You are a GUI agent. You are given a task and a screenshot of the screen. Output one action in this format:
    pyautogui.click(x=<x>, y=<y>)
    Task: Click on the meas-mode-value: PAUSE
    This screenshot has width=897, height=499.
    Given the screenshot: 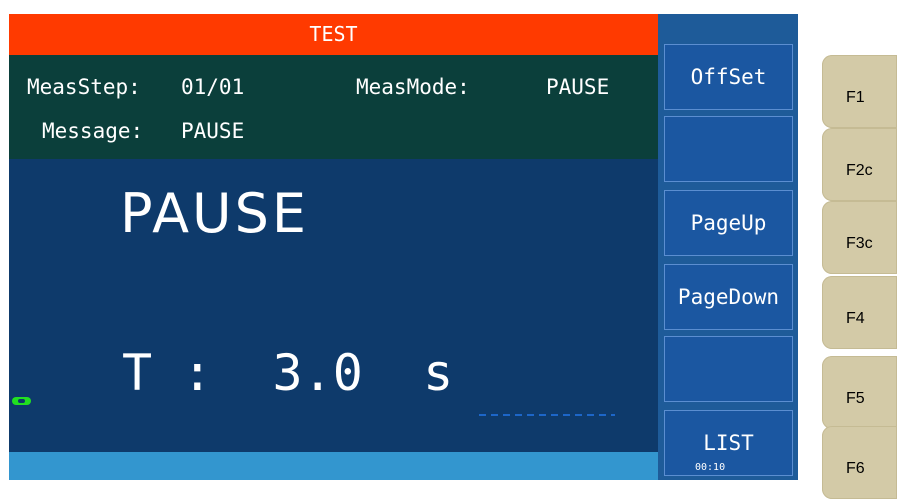 What is the action you would take?
    pyautogui.click(x=578, y=87)
    